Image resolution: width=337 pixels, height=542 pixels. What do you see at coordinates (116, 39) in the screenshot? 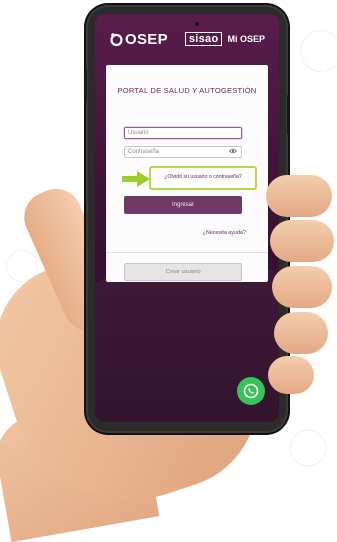
I see `osep-logo-icon` at bounding box center [116, 39].